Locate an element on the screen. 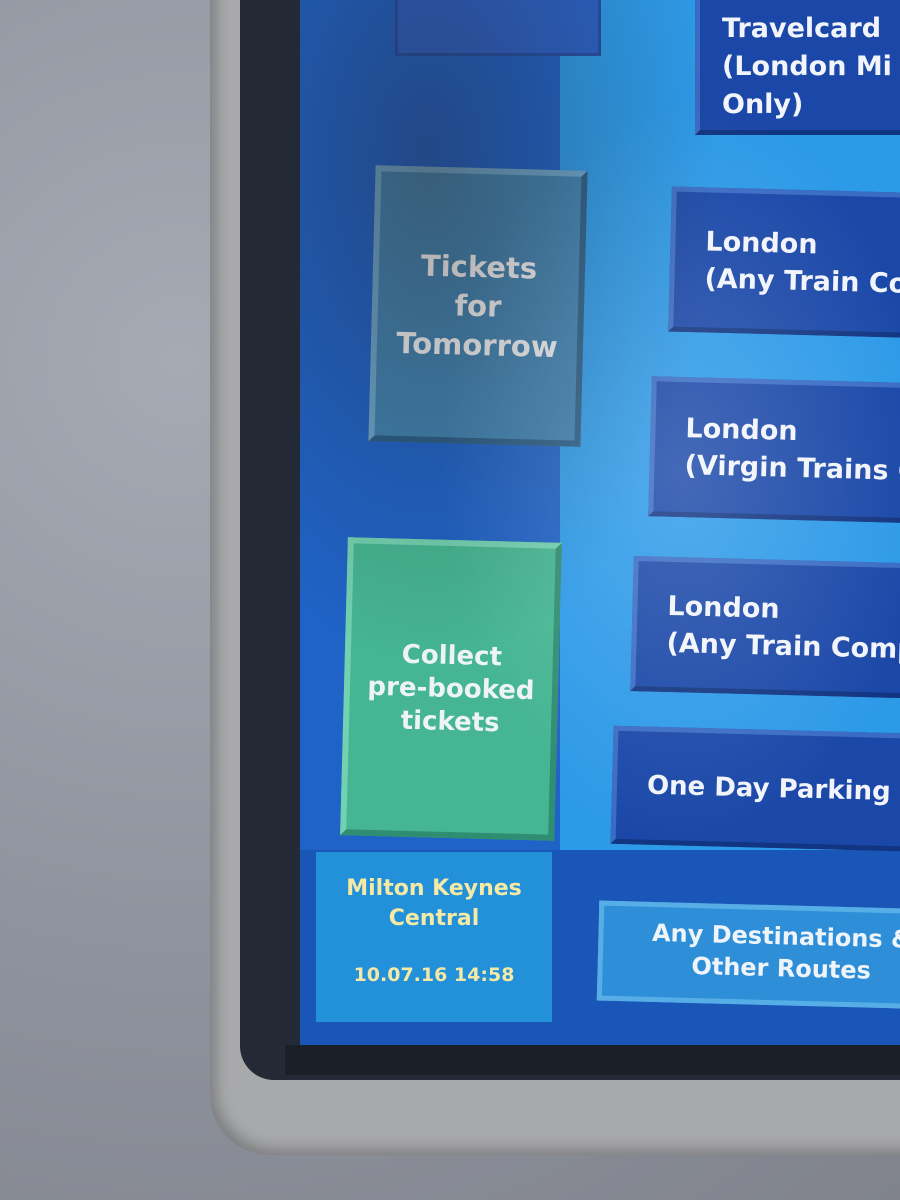 The width and height of the screenshot is (900, 1200). tickets-for-tomorrow-button: Tickets for Tomorrow is located at coordinates (478, 306).